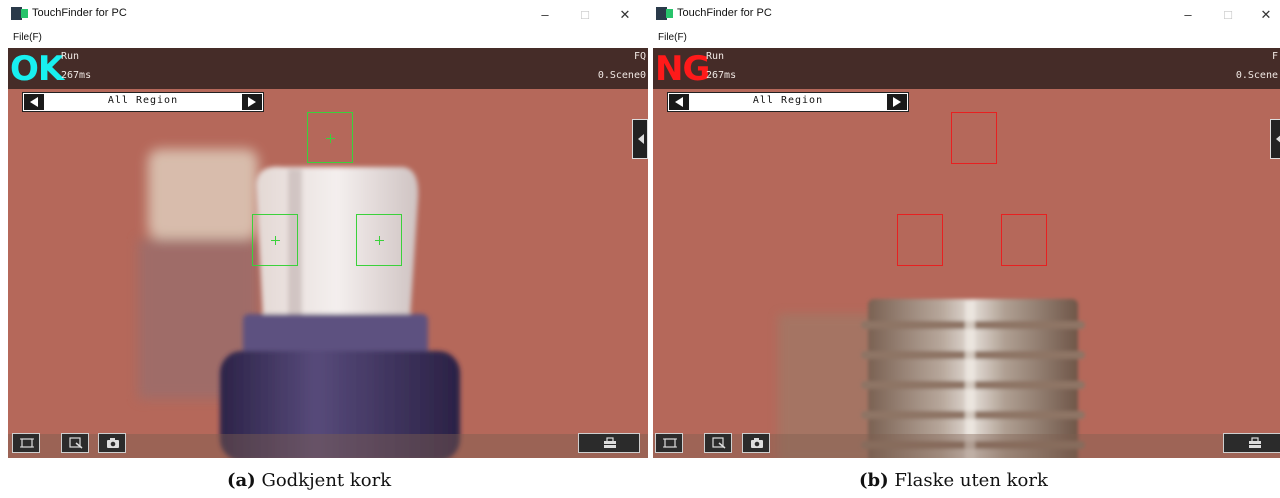 The image size is (1280, 498). Describe the element at coordinates (682, 69) in the screenshot. I see `judgement-ng: NG` at that location.